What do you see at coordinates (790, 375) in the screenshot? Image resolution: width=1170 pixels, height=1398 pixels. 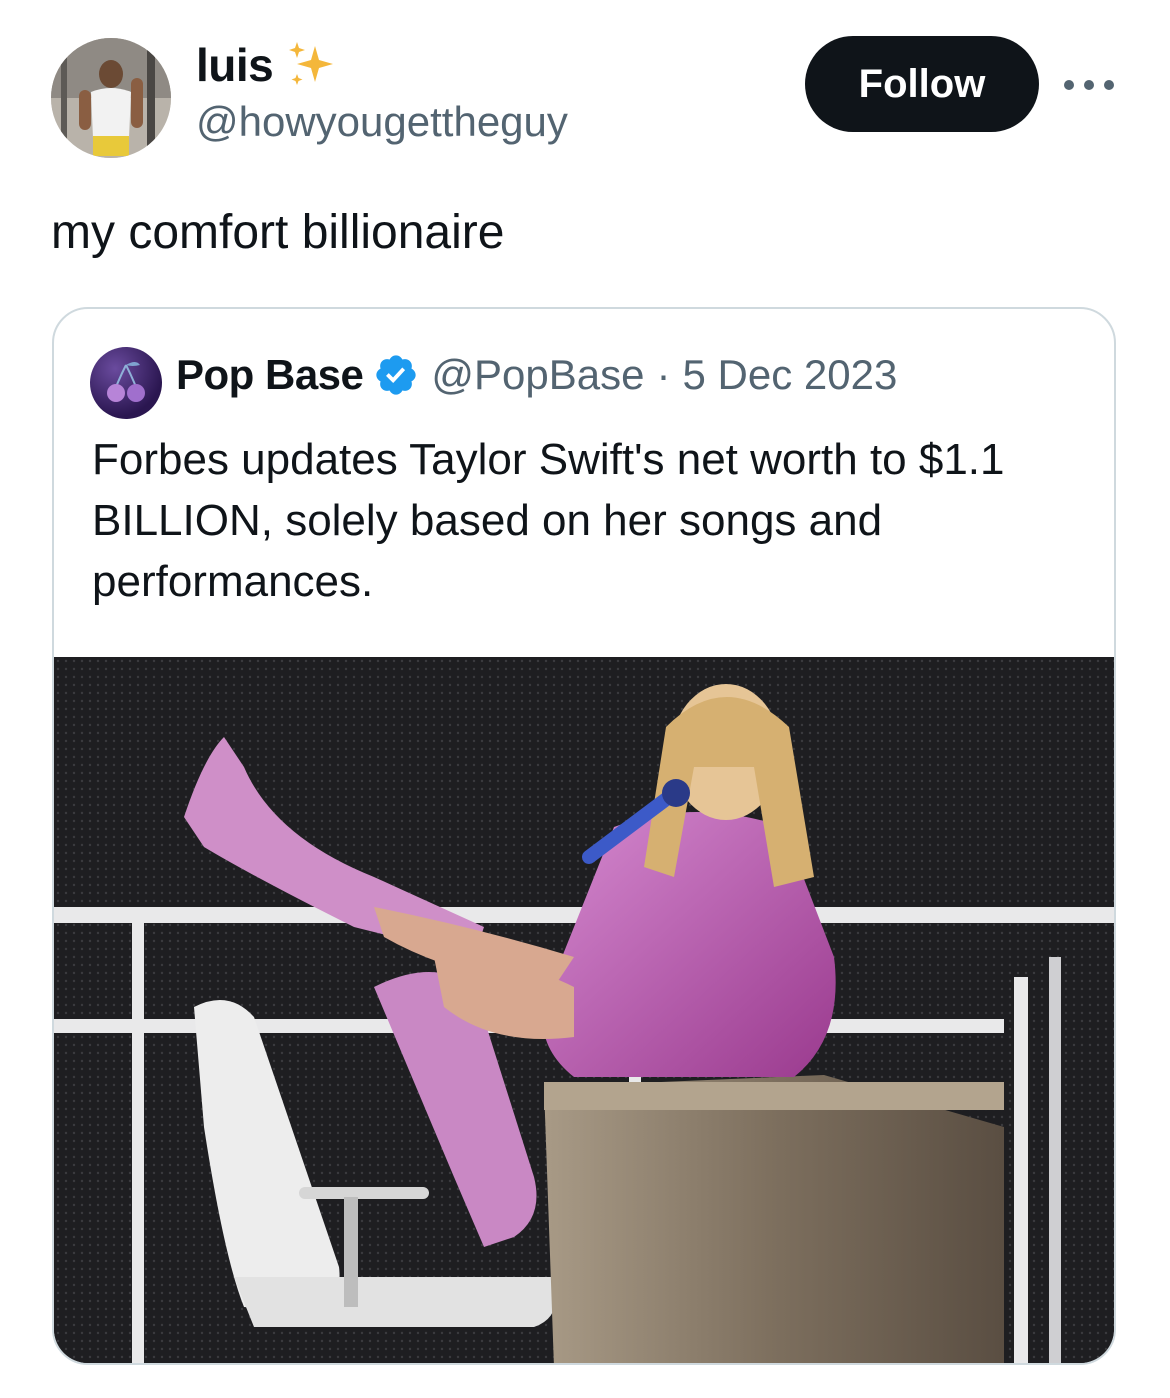 I see `quoted-date: 5 Dec 2023` at bounding box center [790, 375].